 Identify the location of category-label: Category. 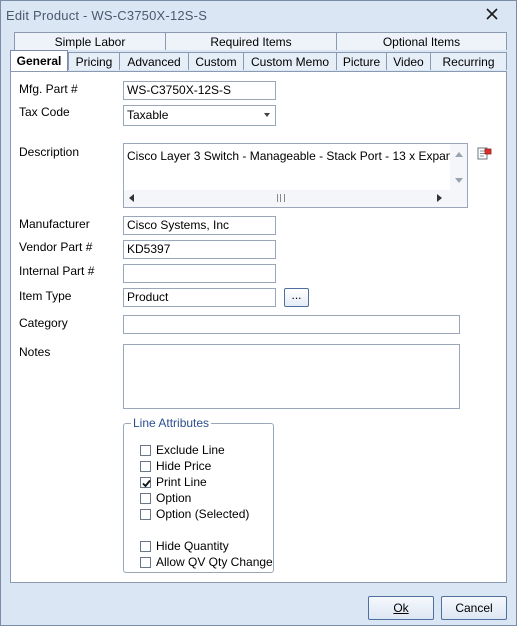
(43, 323).